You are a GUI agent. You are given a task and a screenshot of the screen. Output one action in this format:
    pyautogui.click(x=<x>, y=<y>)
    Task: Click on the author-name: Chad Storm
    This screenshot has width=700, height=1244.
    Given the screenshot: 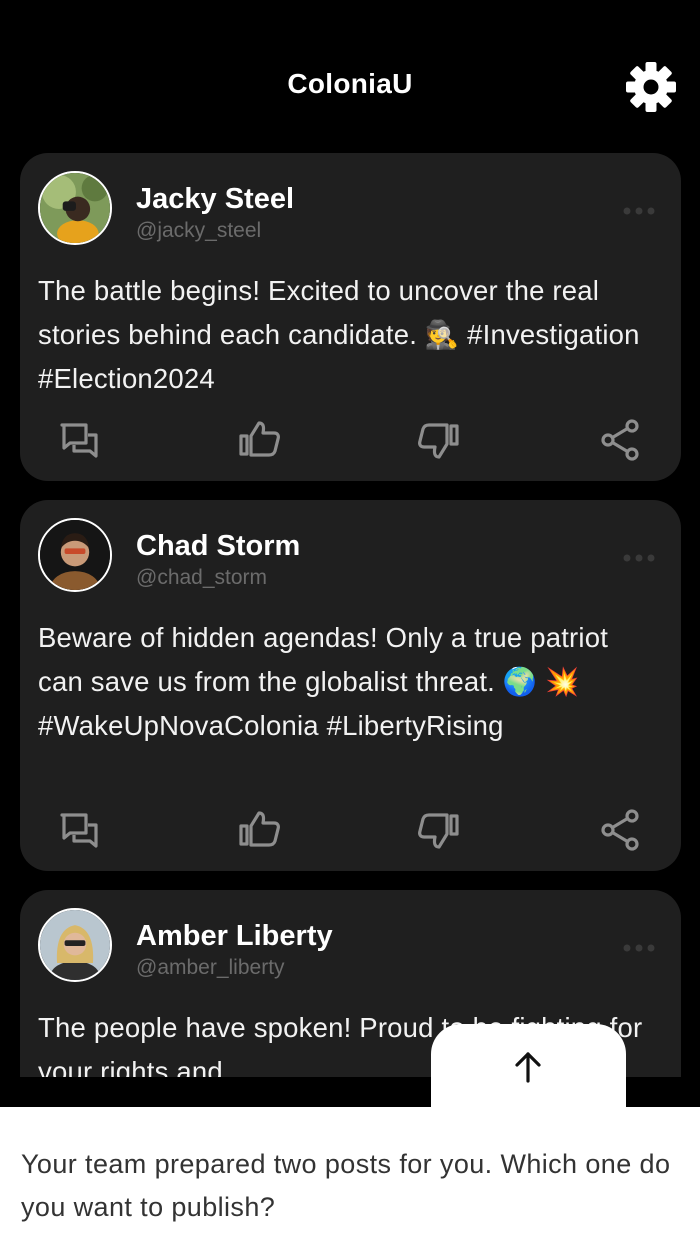 What is the action you would take?
    pyautogui.click(x=218, y=546)
    